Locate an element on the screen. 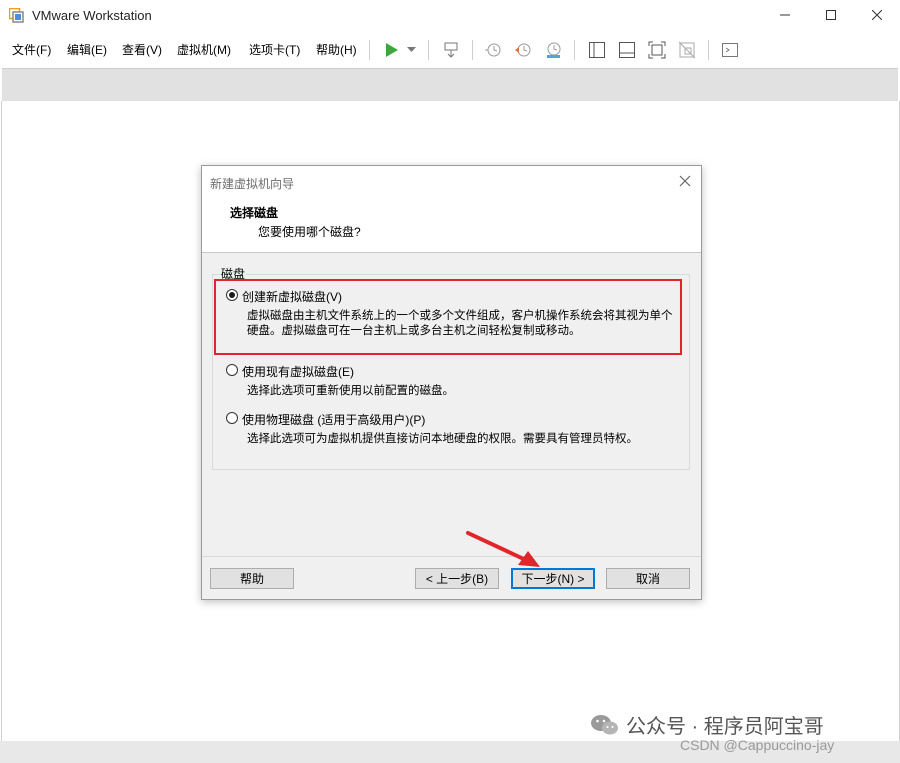 The height and width of the screenshot is (763, 900). snapshot-manager-icon is located at coordinates (554, 50).